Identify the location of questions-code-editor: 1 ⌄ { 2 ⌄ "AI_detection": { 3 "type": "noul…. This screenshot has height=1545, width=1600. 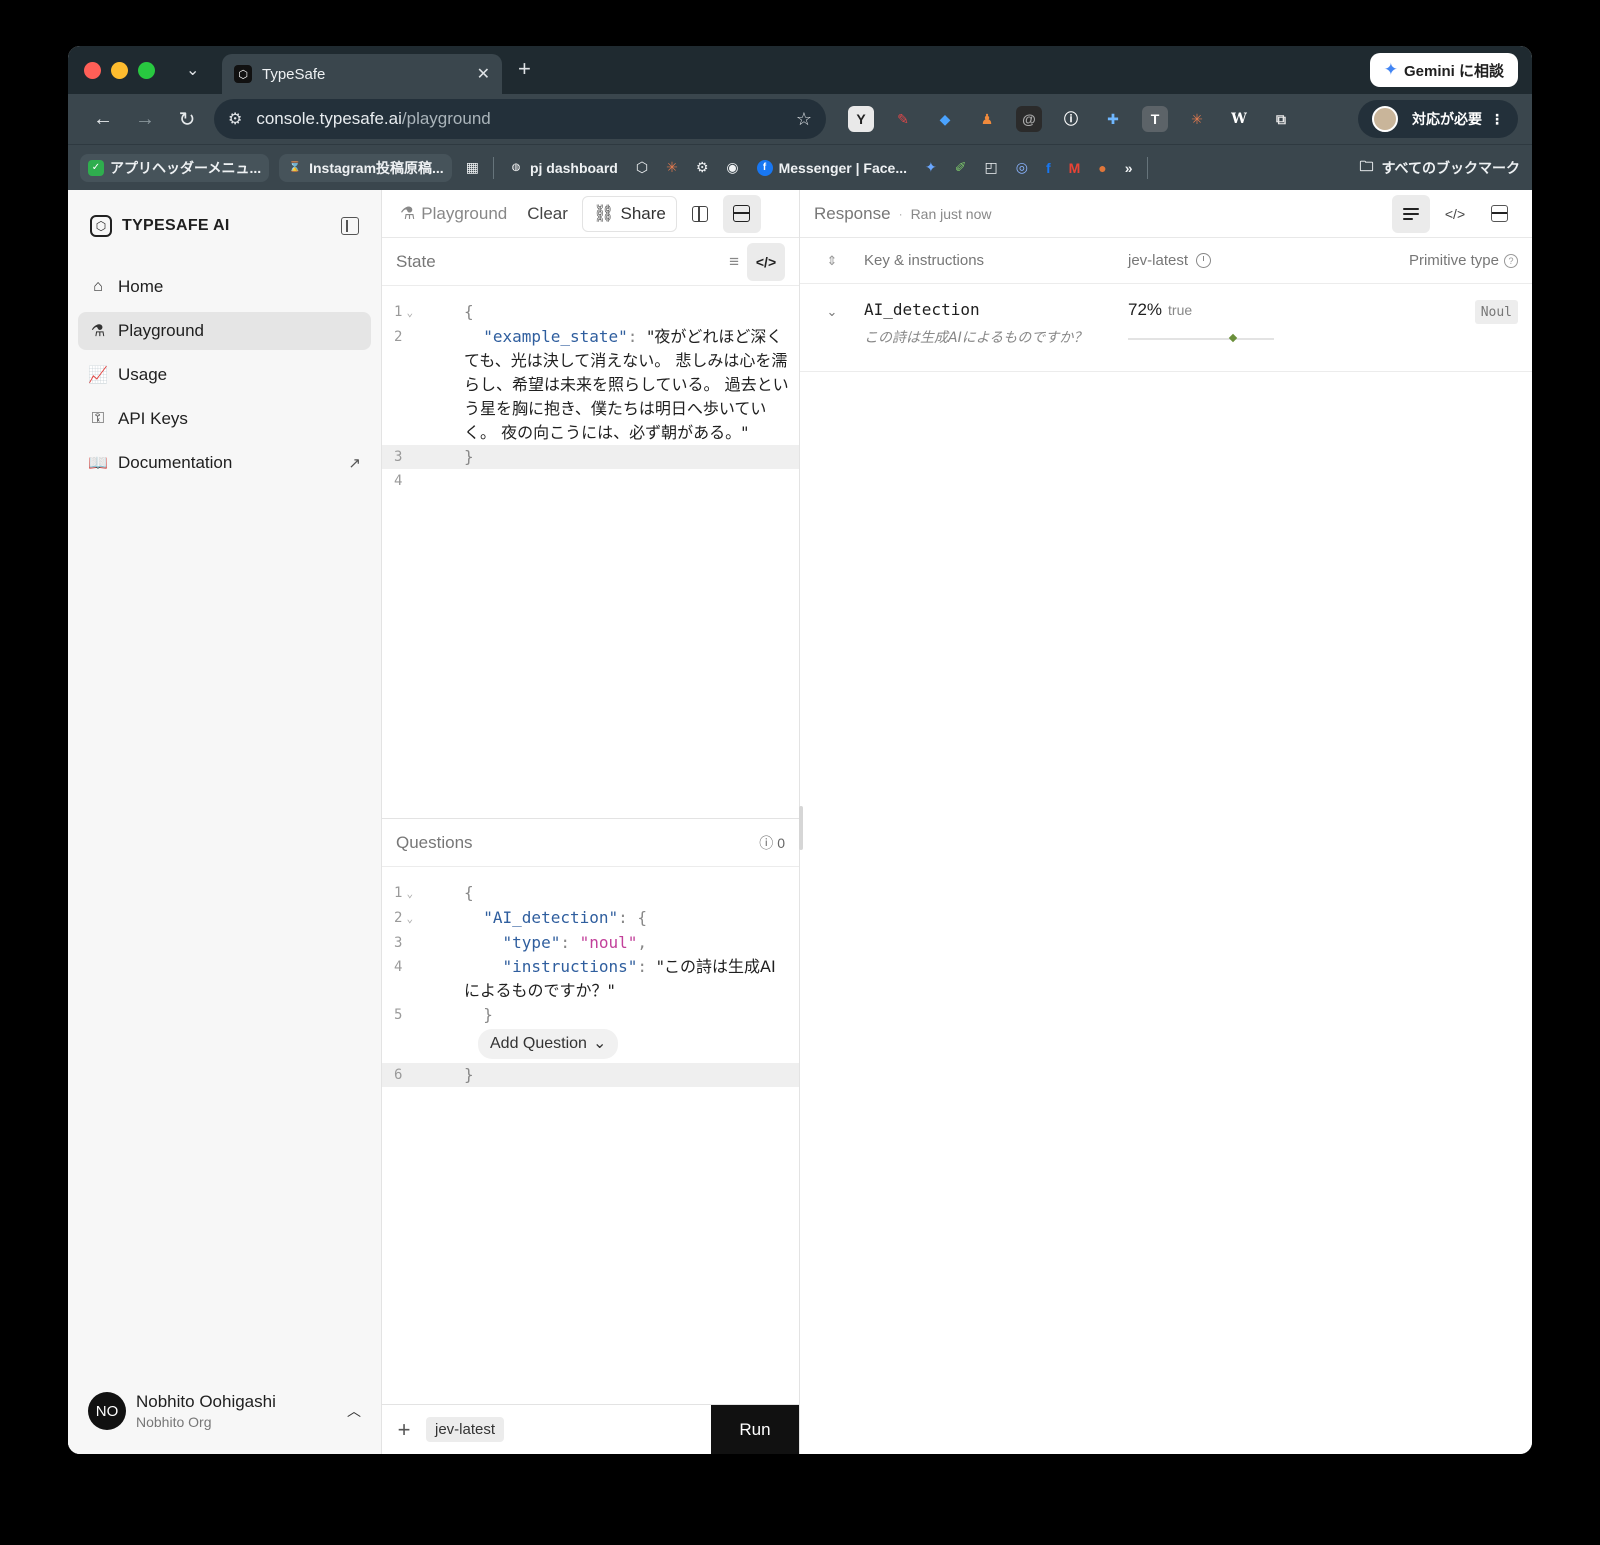
(590, 977).